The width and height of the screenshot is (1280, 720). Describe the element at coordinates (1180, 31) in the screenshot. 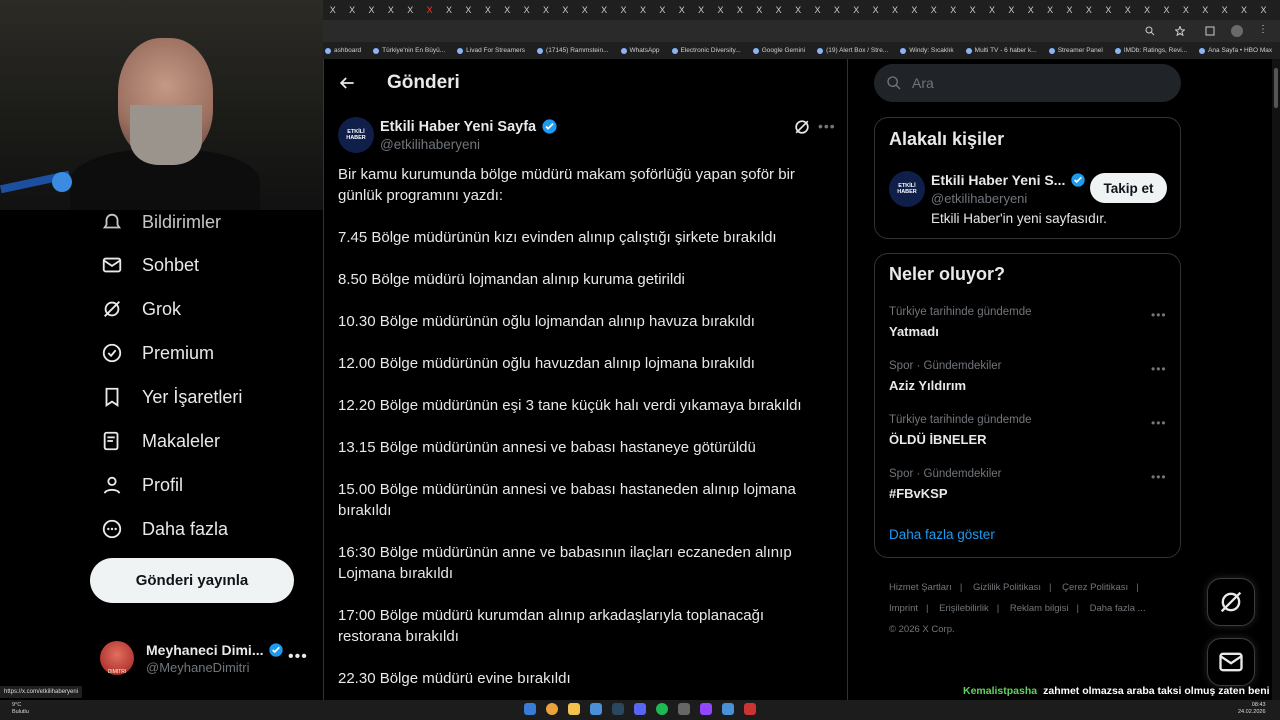

I see `star-icon` at that location.